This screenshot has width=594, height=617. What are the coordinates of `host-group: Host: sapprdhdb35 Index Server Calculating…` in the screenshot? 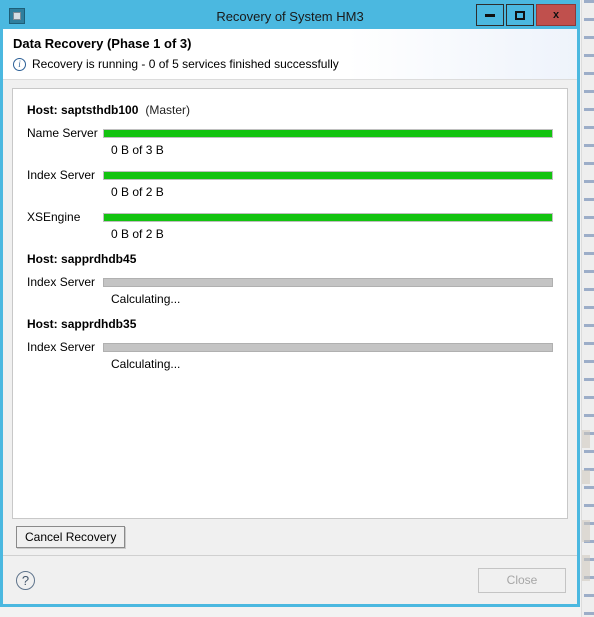 It's located at (290, 344).